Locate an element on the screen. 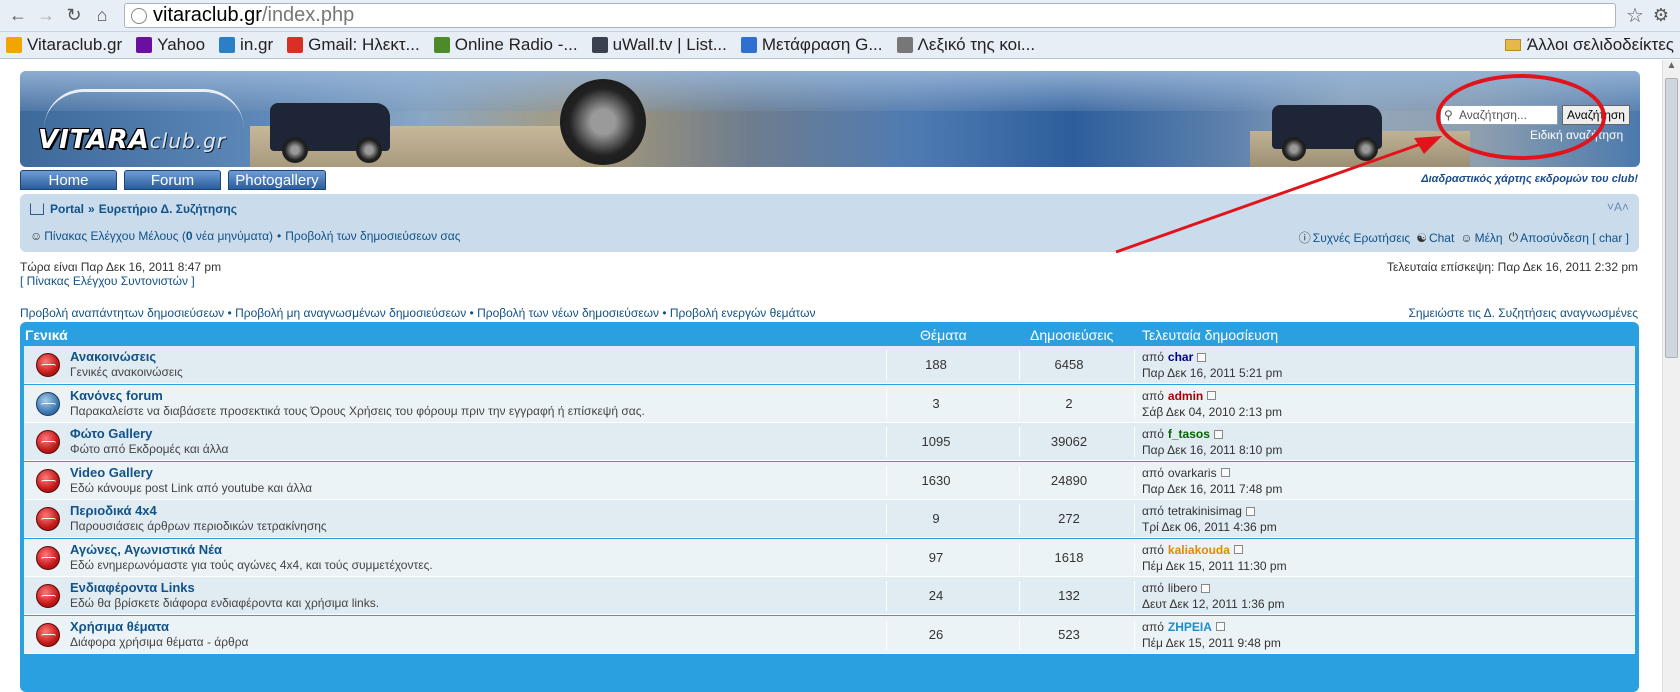 Image resolution: width=1680 pixels, height=692 pixels. active-topics-link: Προβολή ενεργών θεμάτων is located at coordinates (743, 313).